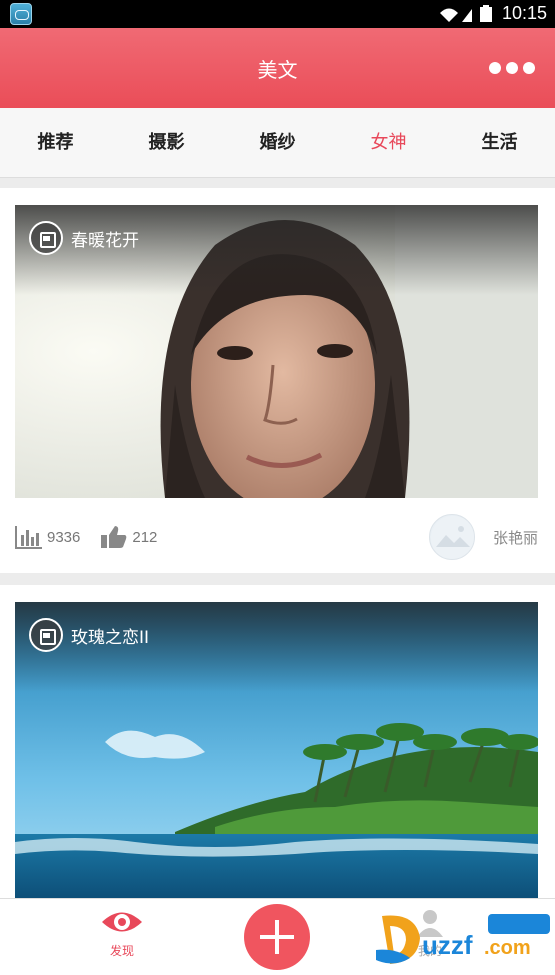 Image resolution: width=555 pixels, height=975 pixels. What do you see at coordinates (507, 948) in the screenshot?
I see `svg-text: .com` at bounding box center [507, 948].